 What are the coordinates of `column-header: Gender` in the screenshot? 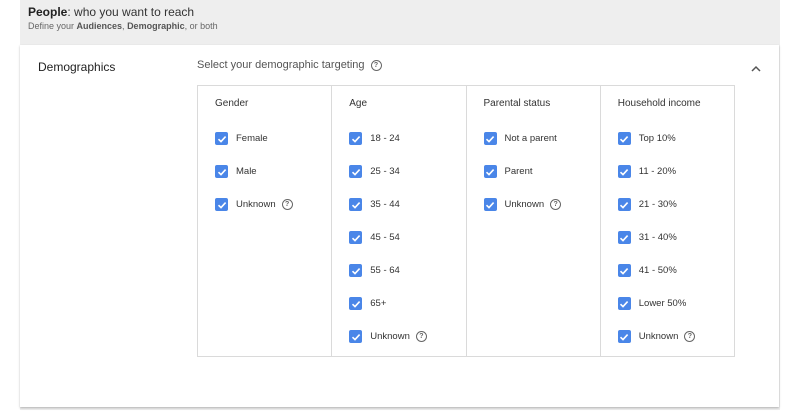 It's located at (232, 103).